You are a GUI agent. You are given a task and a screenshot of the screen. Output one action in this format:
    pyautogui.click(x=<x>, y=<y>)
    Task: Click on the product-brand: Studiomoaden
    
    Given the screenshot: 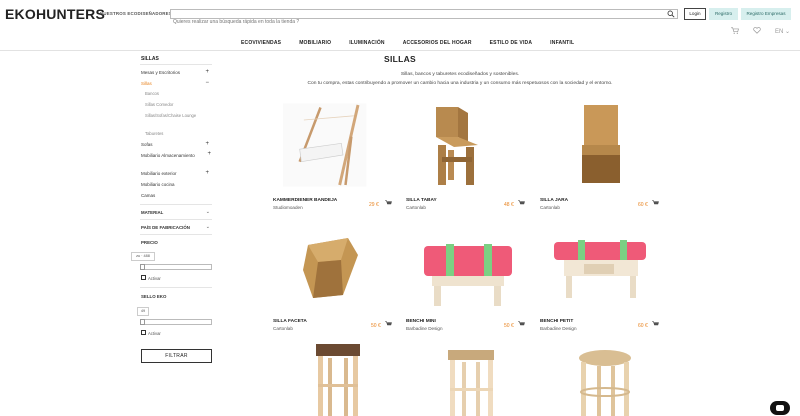 What is the action you would take?
    pyautogui.click(x=288, y=207)
    